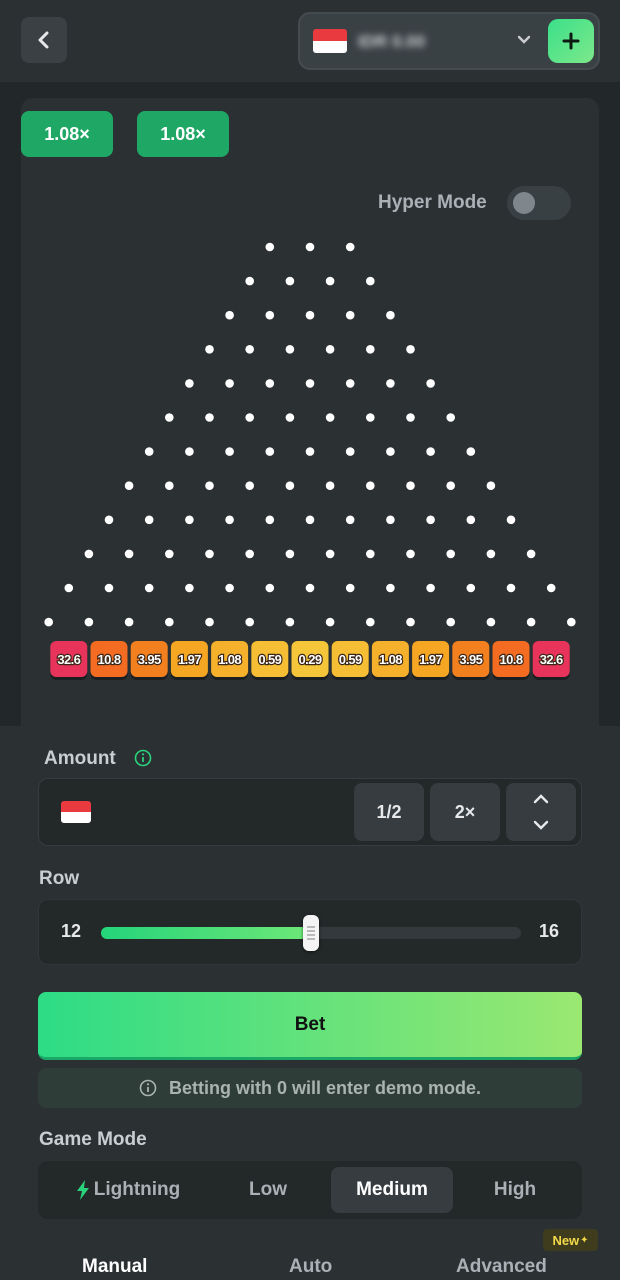 This screenshot has height=1280, width=620. Describe the element at coordinates (310, 1026) in the screenshot. I see `bet-button: Bet` at that location.